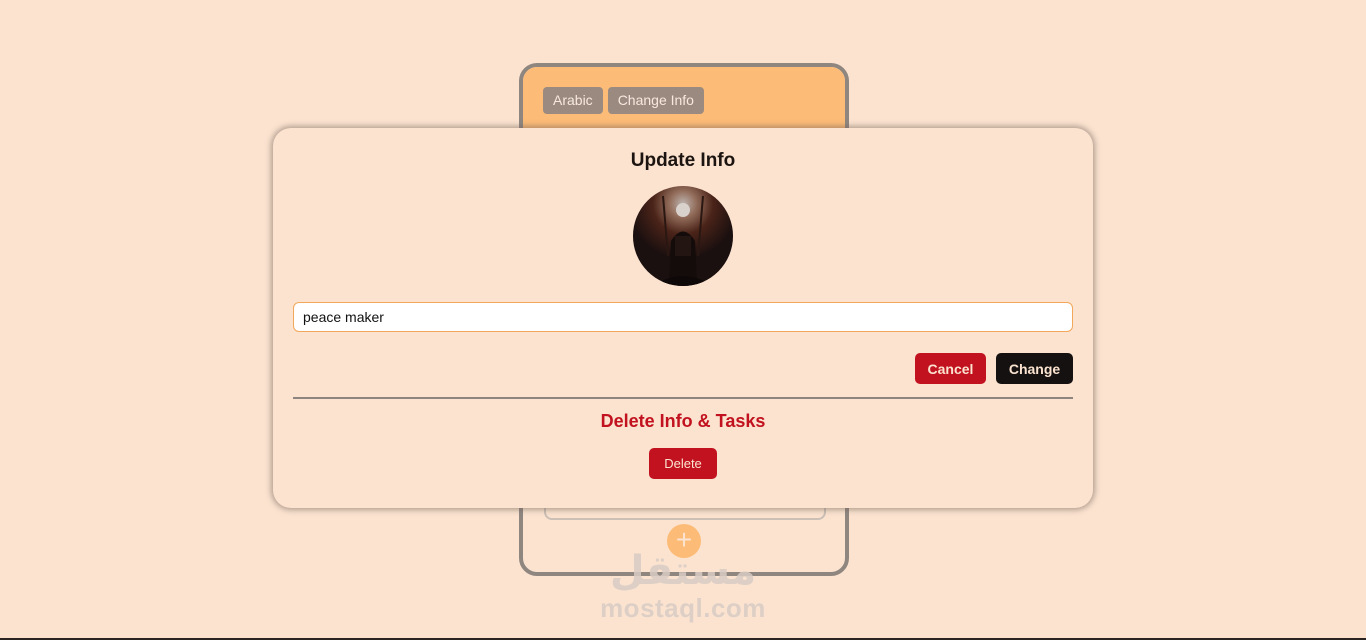 This screenshot has width=1366, height=640. What do you see at coordinates (683, 463) in the screenshot?
I see `delete-button: Delete` at bounding box center [683, 463].